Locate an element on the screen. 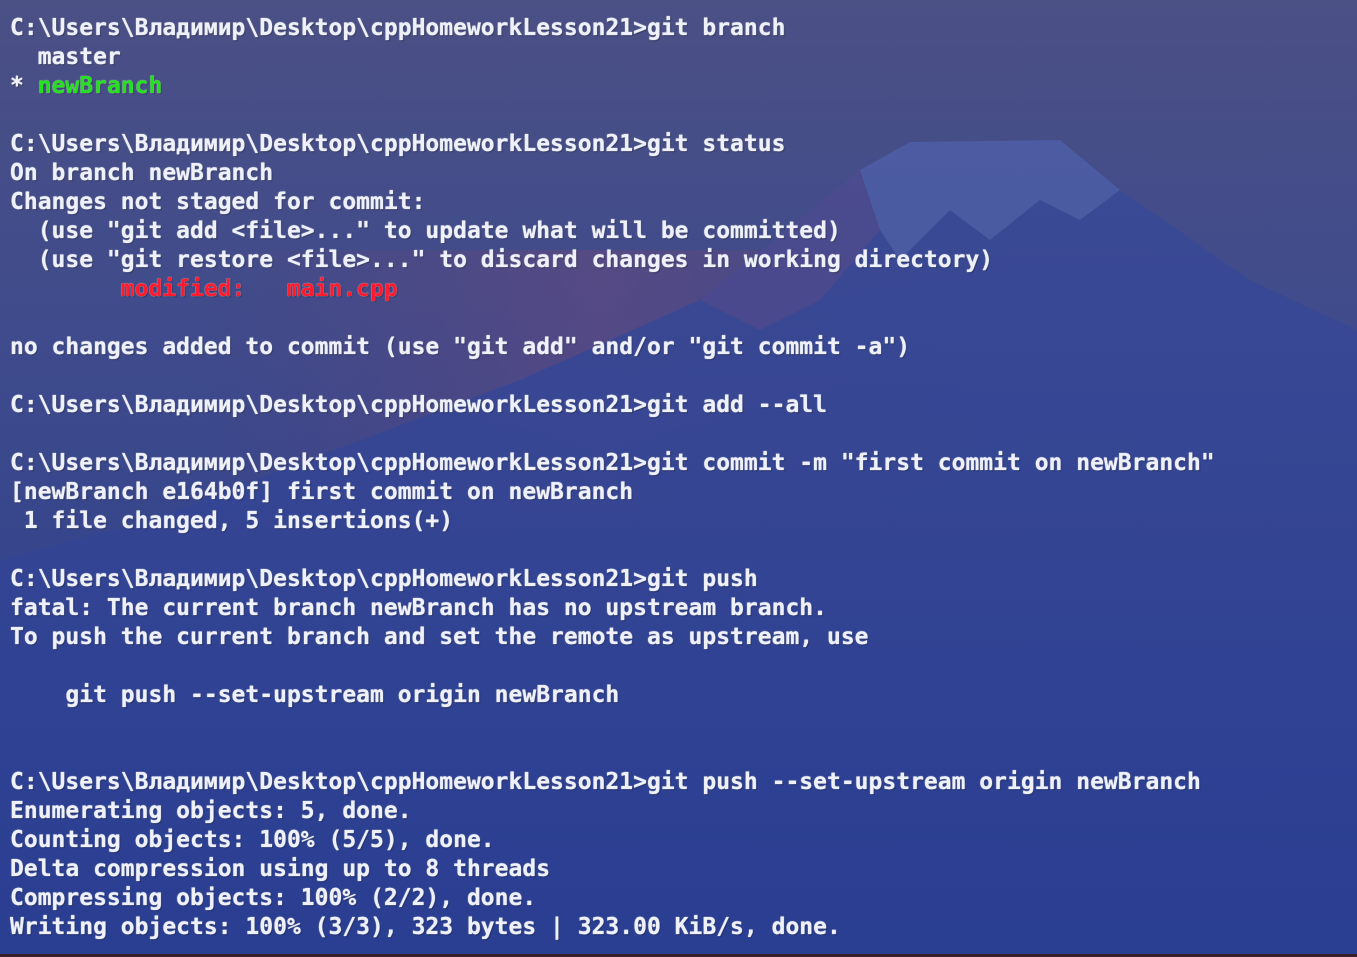 Image resolution: width=1357 pixels, height=957 pixels. terminal-text: Delta compression using up to 8 threads is located at coordinates (280, 869).